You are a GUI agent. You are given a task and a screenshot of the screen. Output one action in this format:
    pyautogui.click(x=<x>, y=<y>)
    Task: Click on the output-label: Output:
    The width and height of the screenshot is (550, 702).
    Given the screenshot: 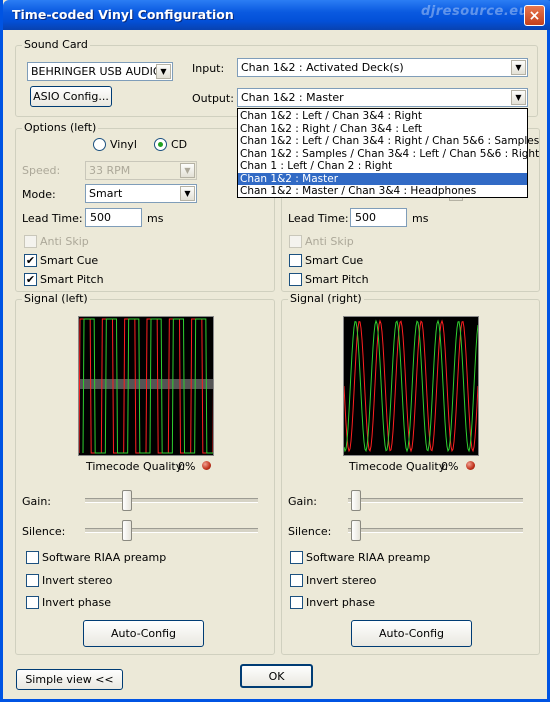 What is the action you would take?
    pyautogui.click(x=213, y=98)
    